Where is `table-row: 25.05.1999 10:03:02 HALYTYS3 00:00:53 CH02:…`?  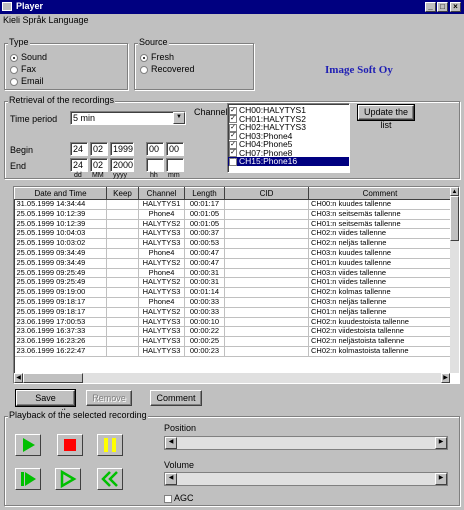 table-row: 25.05.1999 10:03:02 HALYTYS3 00:00:53 CH02:… is located at coordinates (233, 243).